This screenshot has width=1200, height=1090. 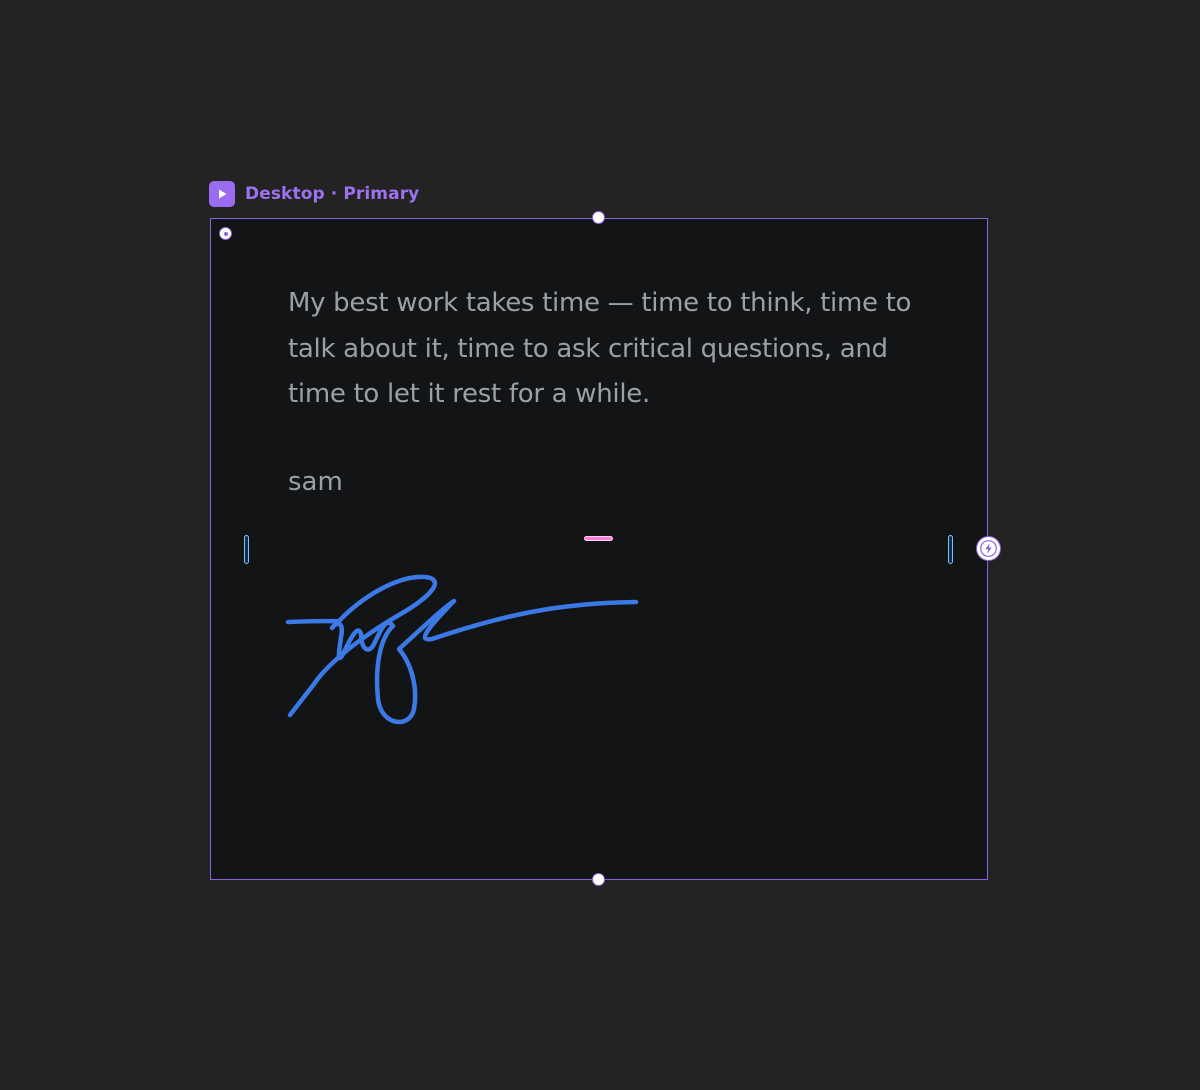 What do you see at coordinates (225, 233) in the screenshot?
I see `frame-corner-handle` at bounding box center [225, 233].